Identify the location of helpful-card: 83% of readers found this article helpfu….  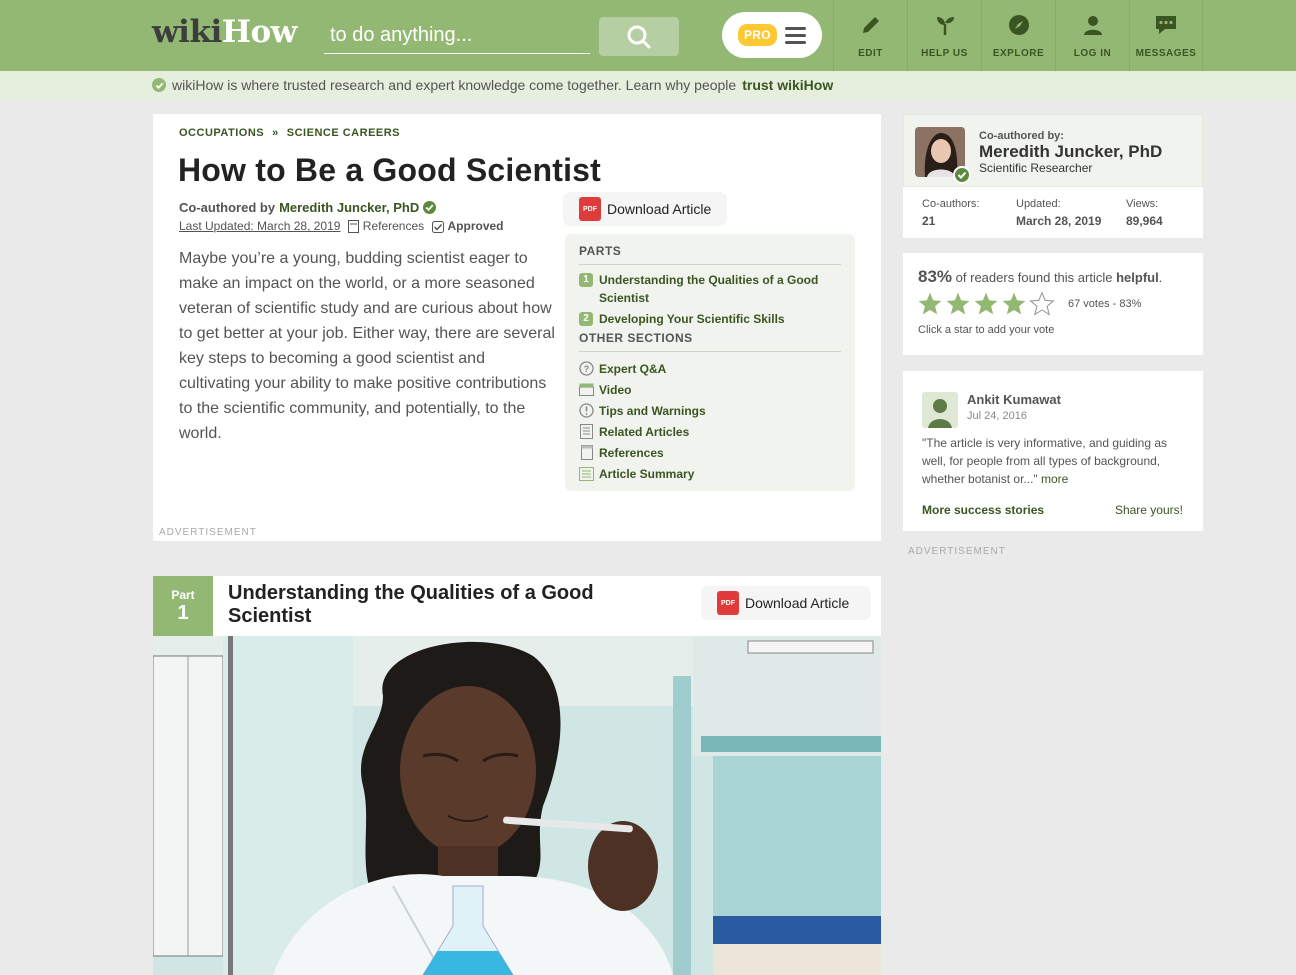
(1053, 304).